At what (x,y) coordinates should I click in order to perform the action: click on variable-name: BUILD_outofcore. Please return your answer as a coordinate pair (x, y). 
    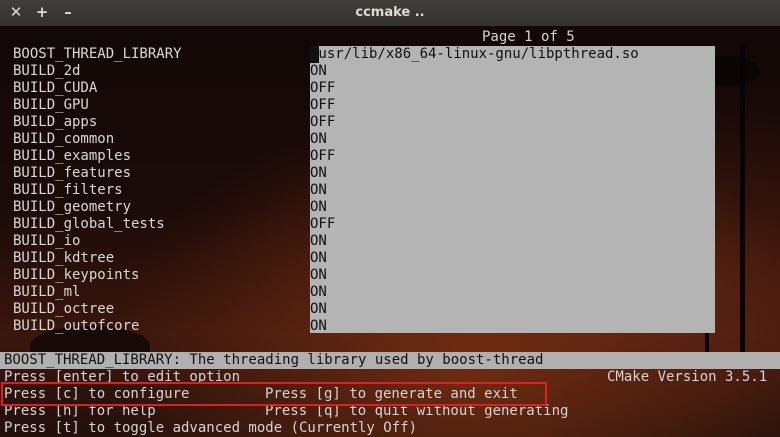
    Looking at the image, I should click on (76, 326).